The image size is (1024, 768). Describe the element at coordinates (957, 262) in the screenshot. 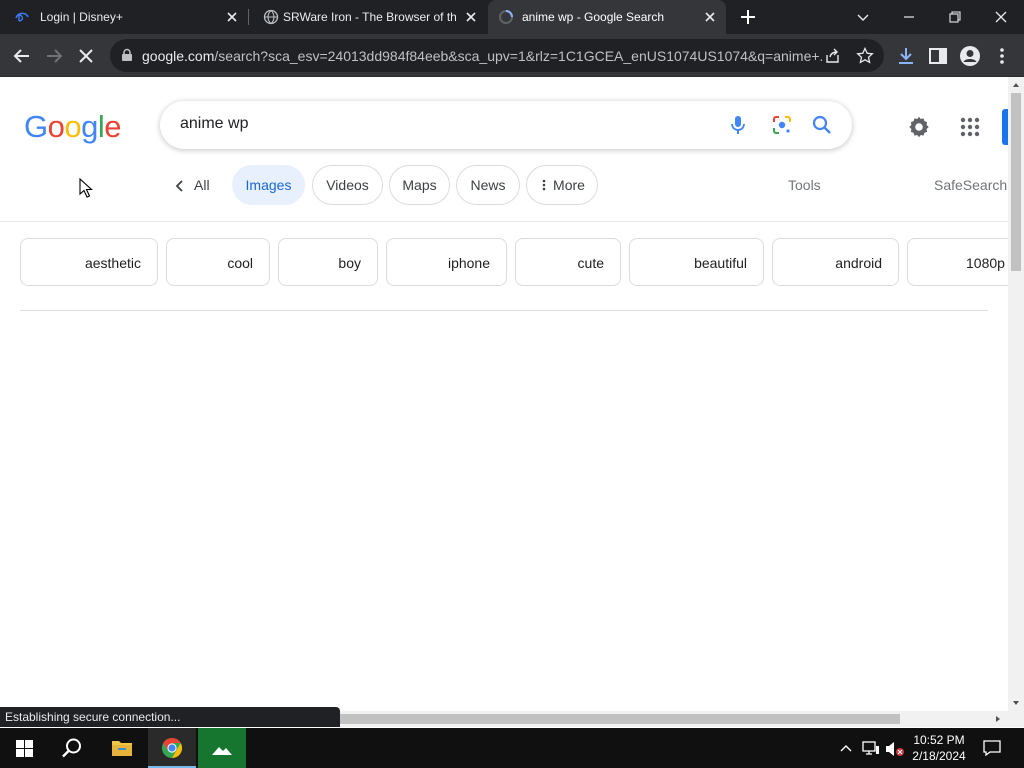

I see `suggestion-chip-1080p: 1080p` at that location.